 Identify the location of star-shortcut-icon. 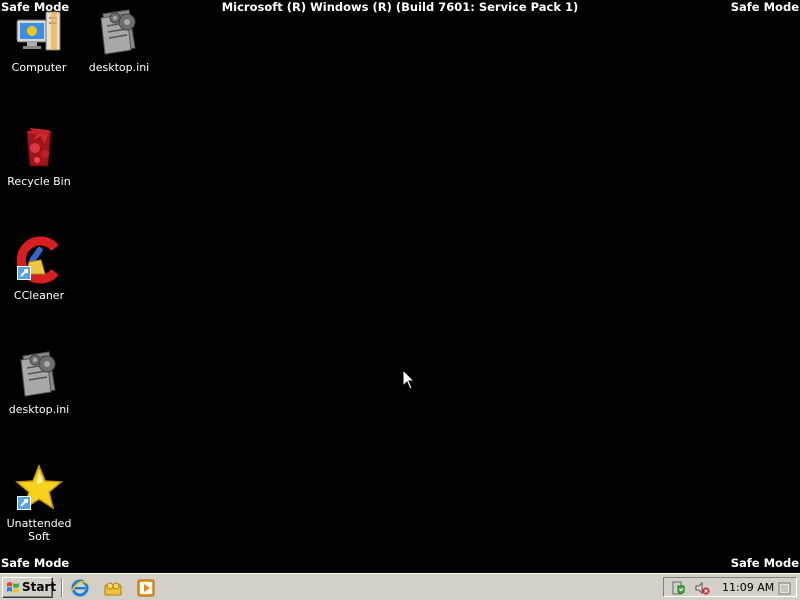
(39, 487).